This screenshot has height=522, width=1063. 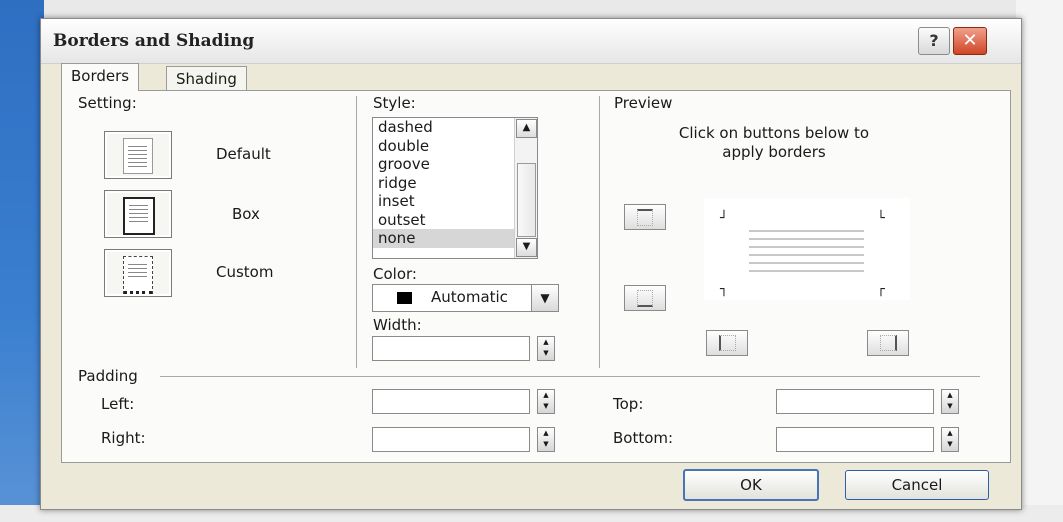 I want to click on style-option-selected: none, so click(x=448, y=238).